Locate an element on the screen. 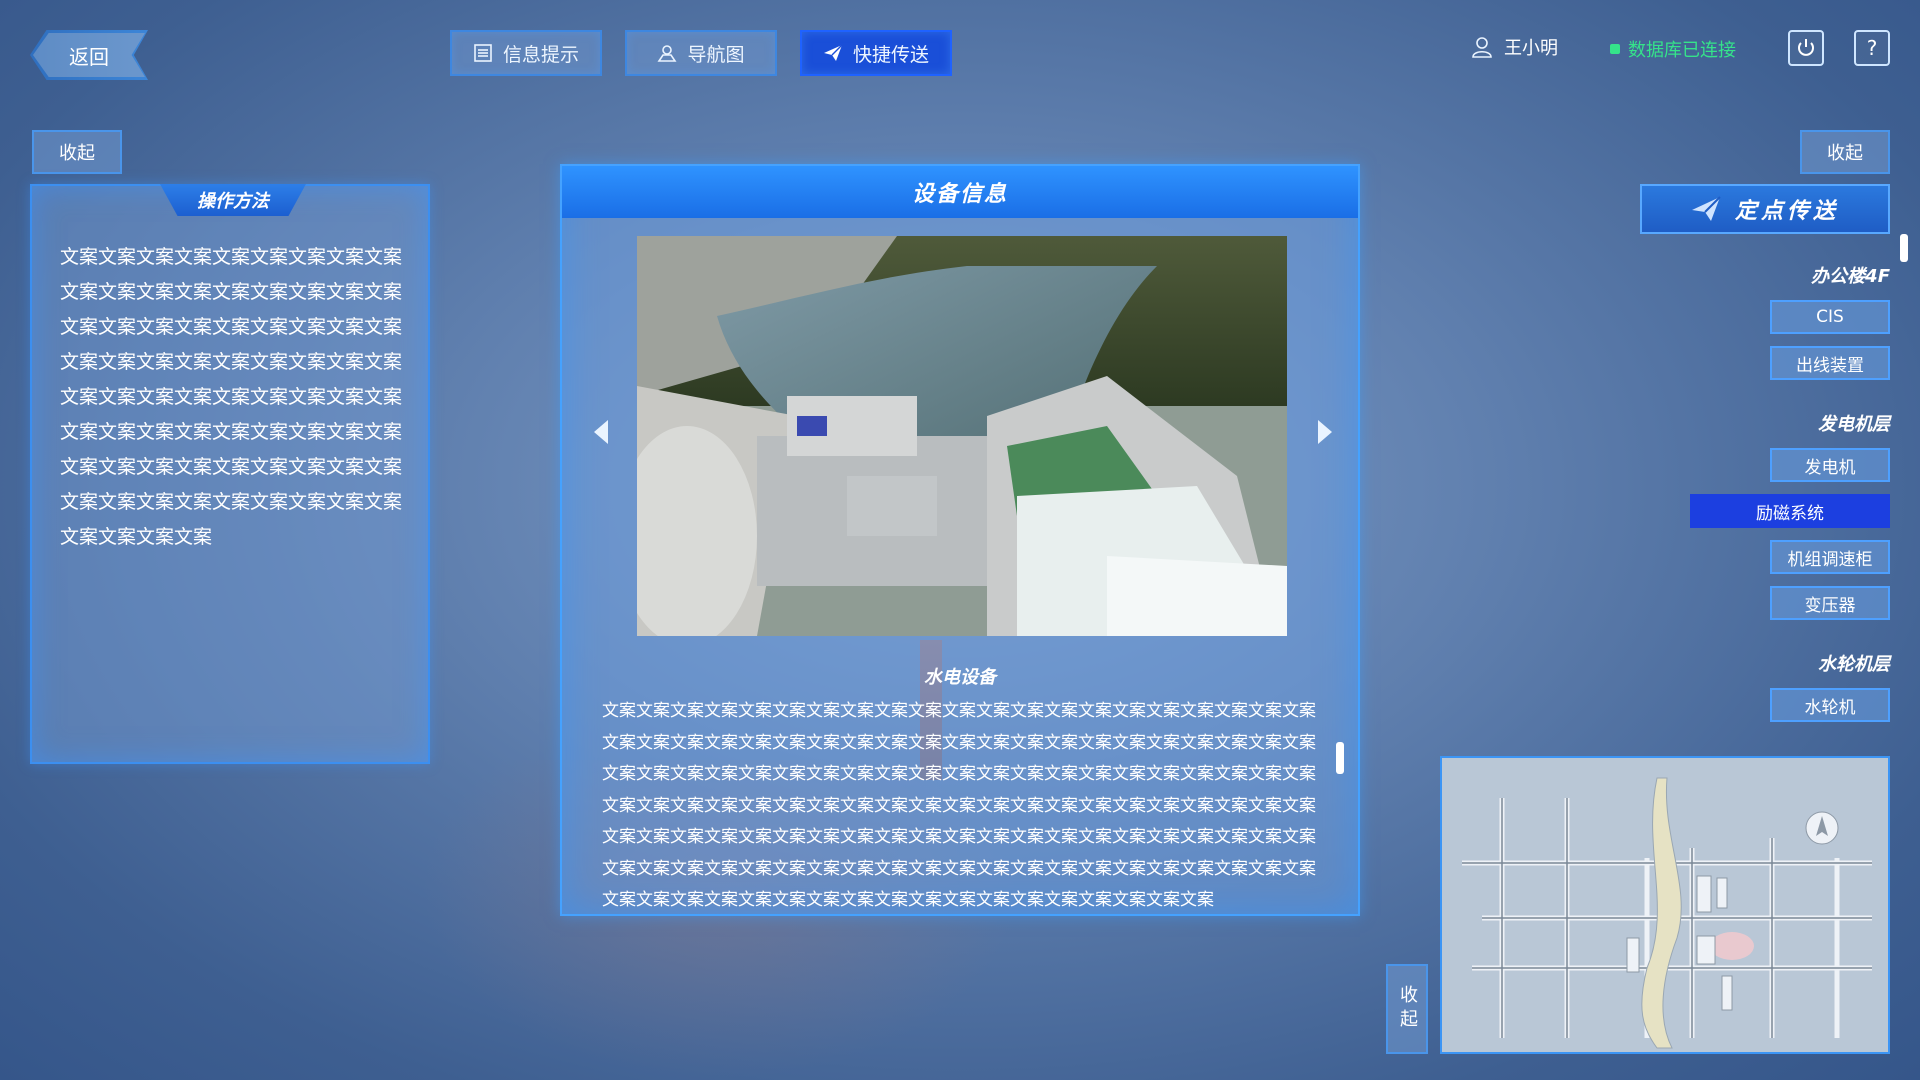  help-icon: ? is located at coordinates (1872, 48).